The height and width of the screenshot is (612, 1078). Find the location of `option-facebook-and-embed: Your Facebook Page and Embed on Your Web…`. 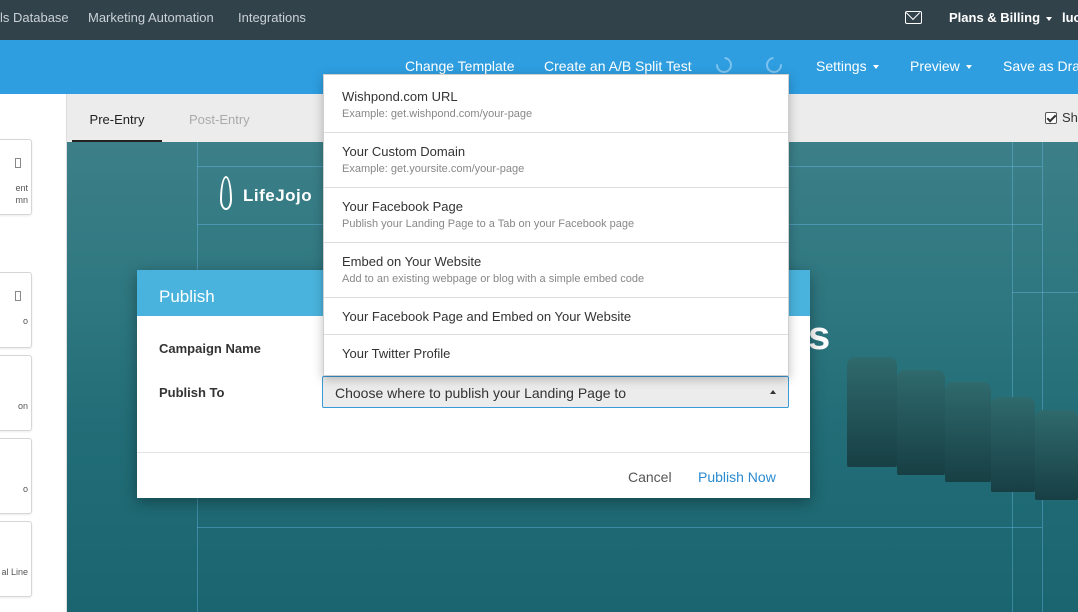

option-facebook-and-embed: Your Facebook Page and Embed on Your Web… is located at coordinates (556, 316).